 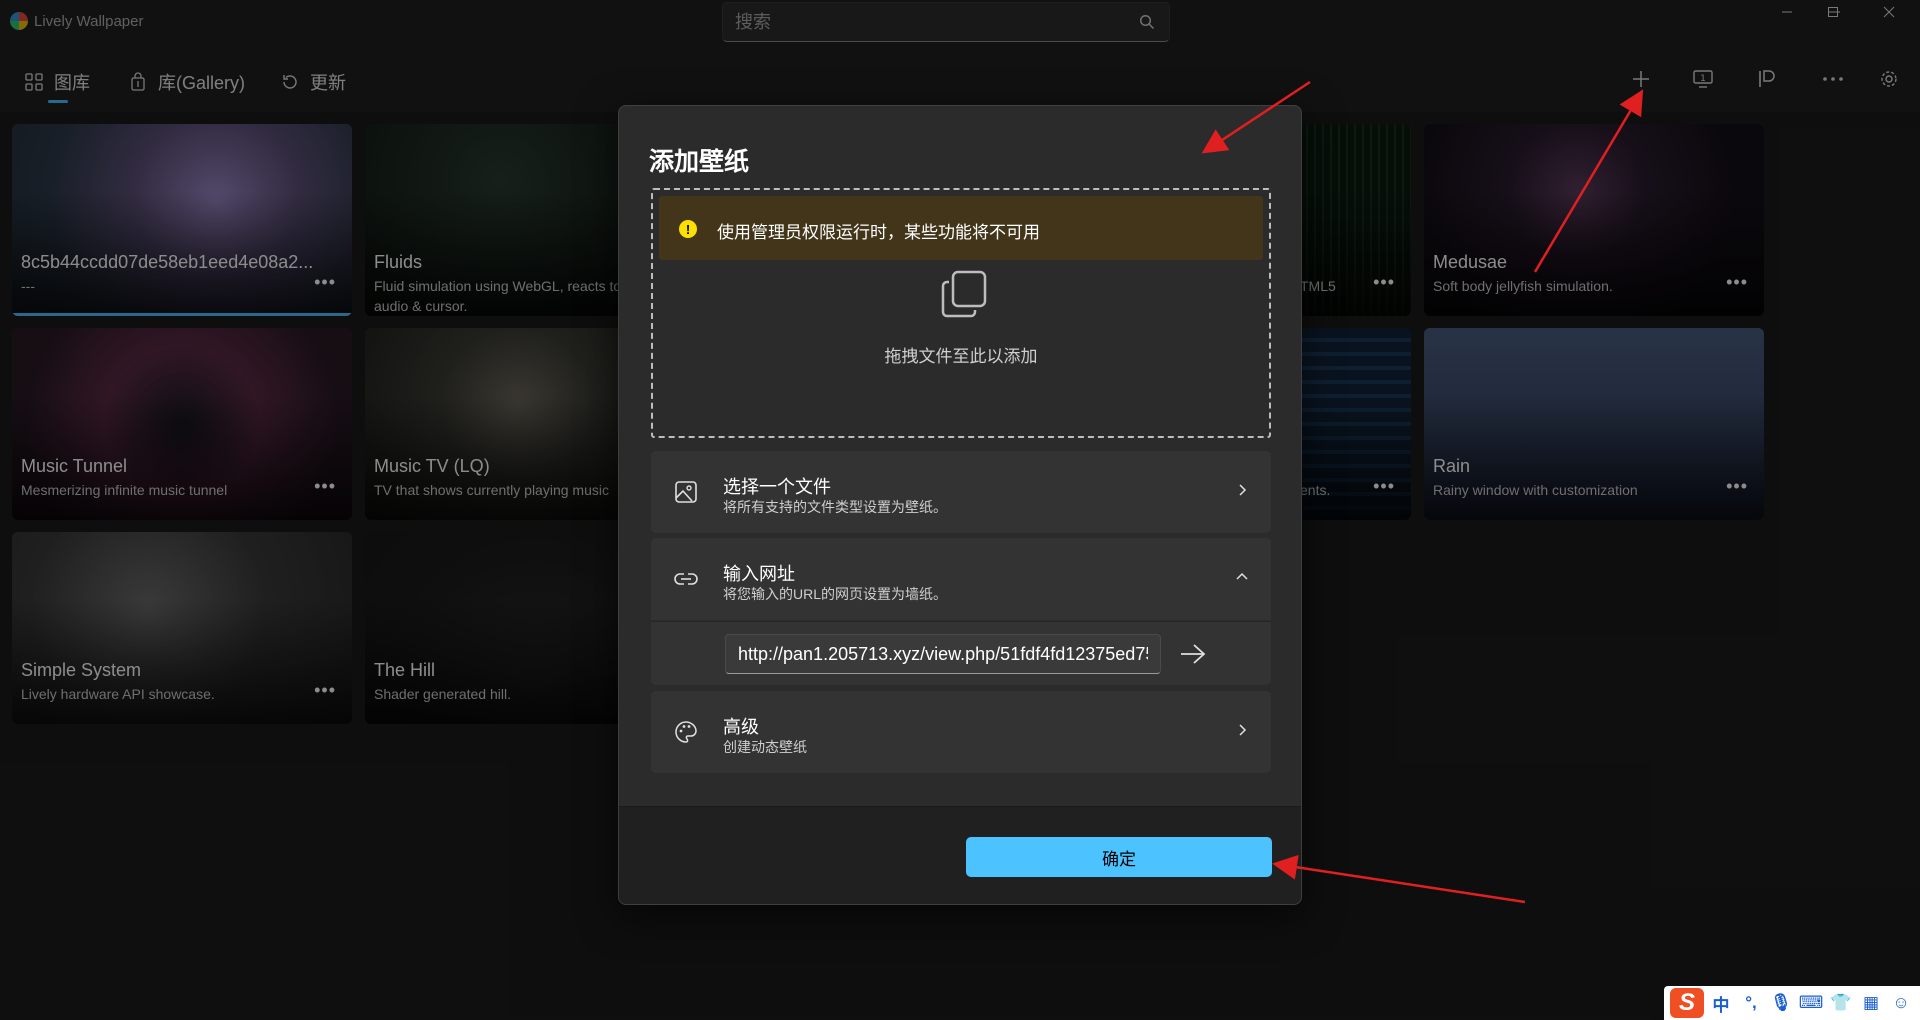 I want to click on drop-zone: ! 使用管理员权限运行时，某些功能将不可用 拖拽文件至此以添加, so click(x=961, y=313).